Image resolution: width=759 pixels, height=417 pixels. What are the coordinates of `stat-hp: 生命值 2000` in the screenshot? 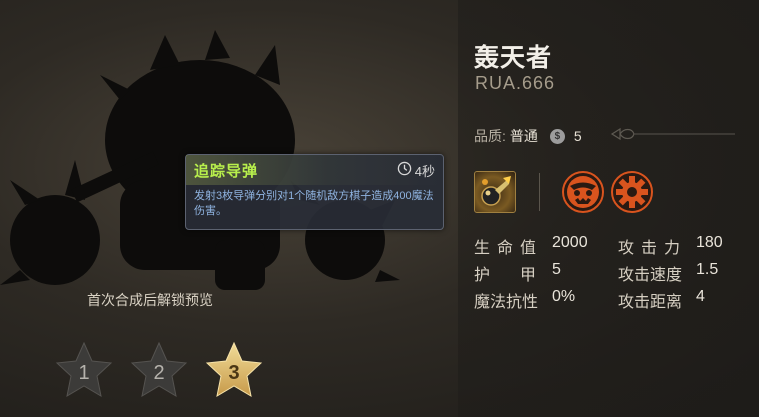 It's located at (531, 246).